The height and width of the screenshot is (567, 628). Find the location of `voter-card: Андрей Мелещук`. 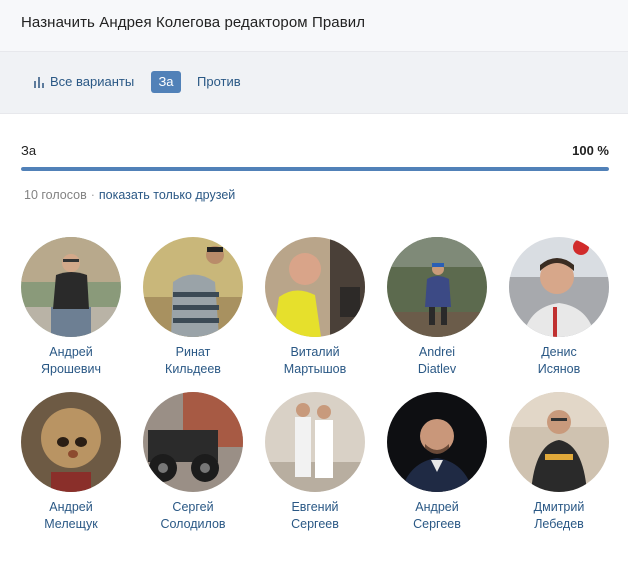

voter-card: Андрей Мелещук is located at coordinates (71, 462).